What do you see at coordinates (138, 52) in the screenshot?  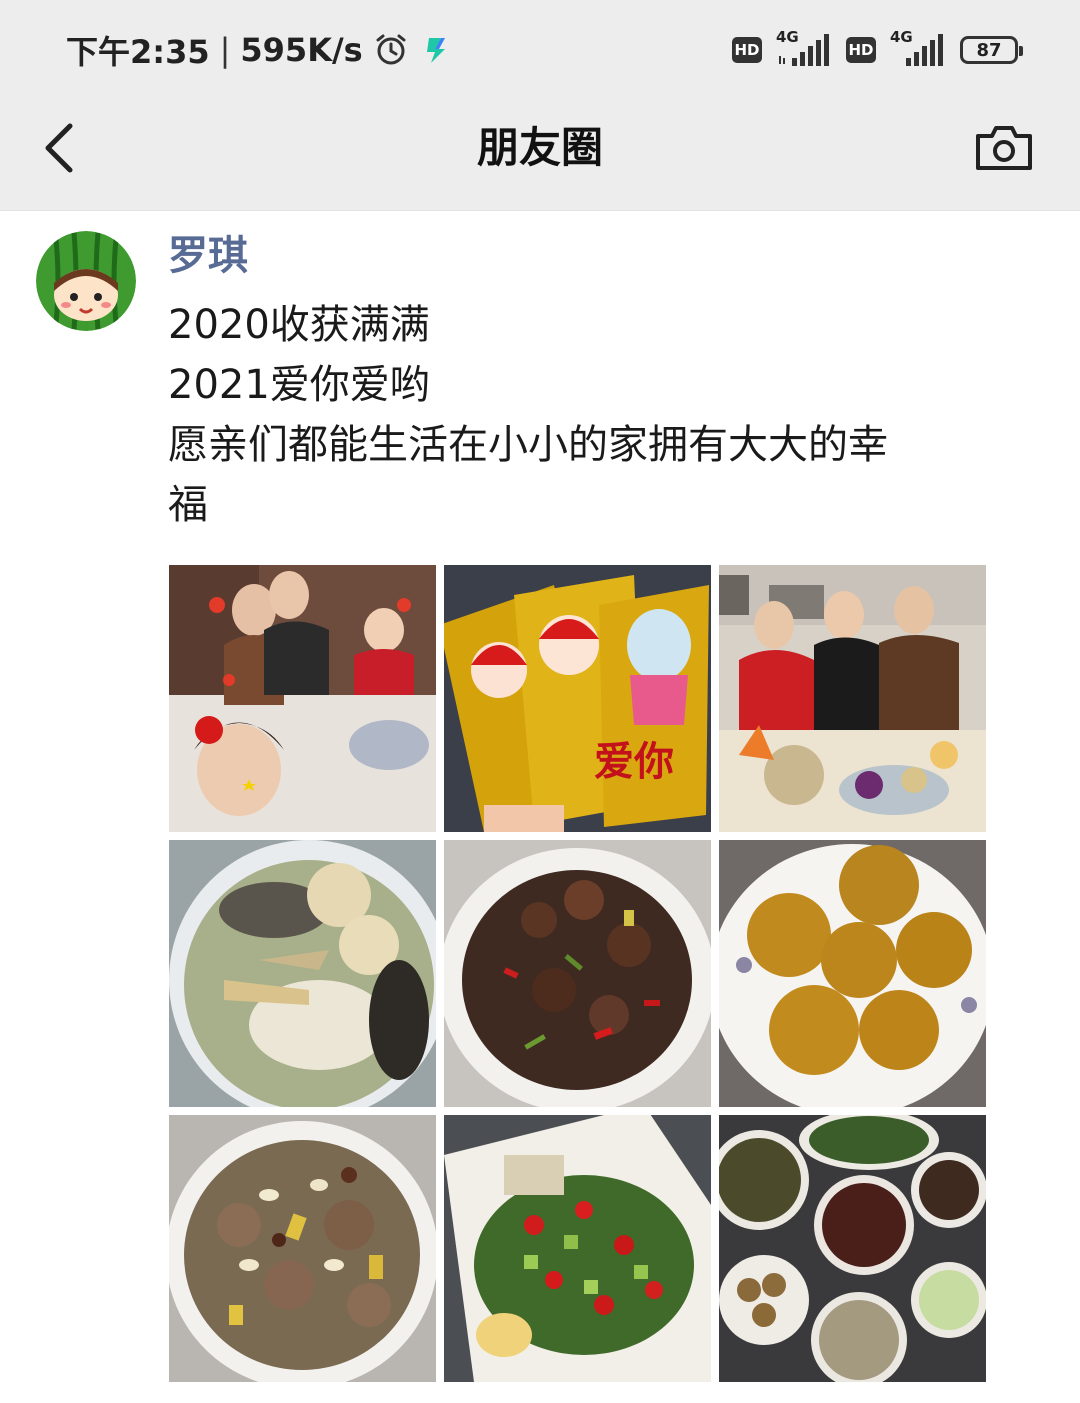 I see `status-time: 下午2:35` at bounding box center [138, 52].